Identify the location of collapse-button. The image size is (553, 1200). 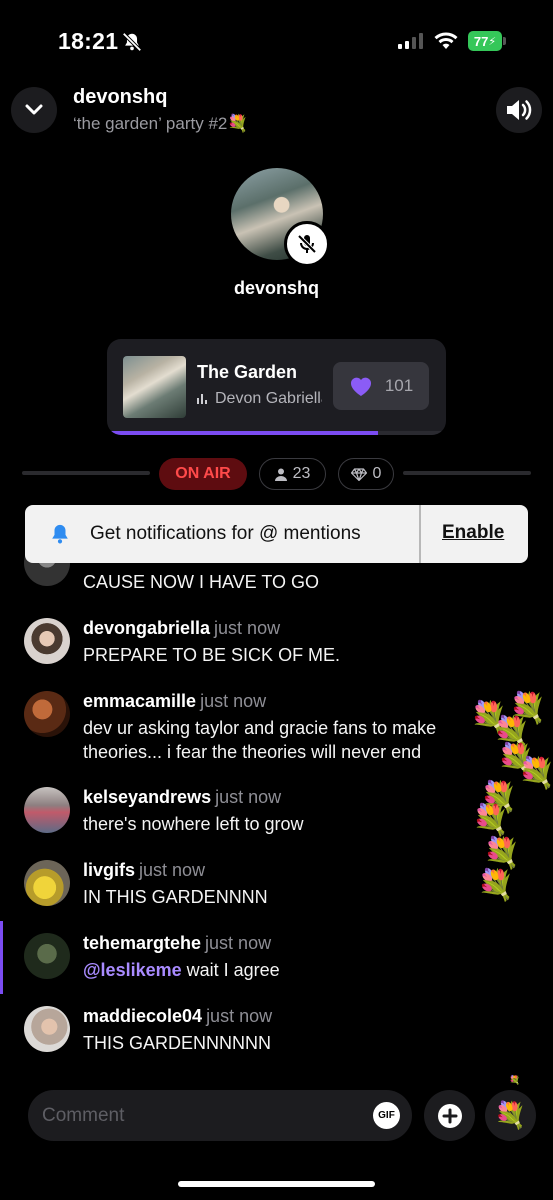
(34, 110).